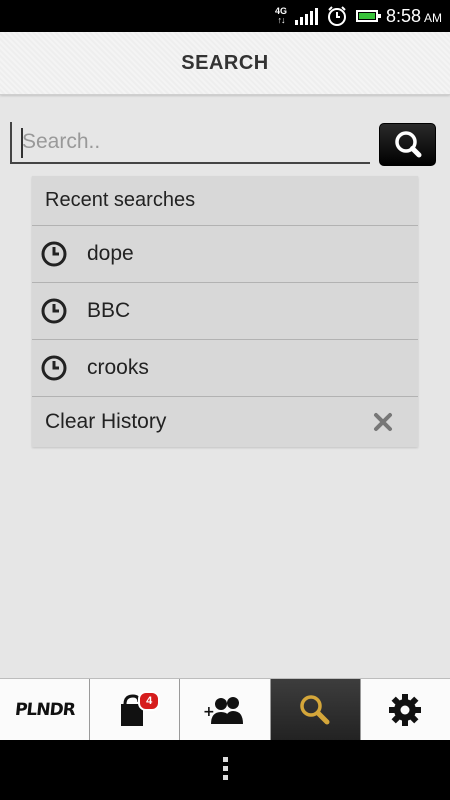 This screenshot has height=800, width=450. I want to click on title-bar: SEARCH, so click(225, 63).